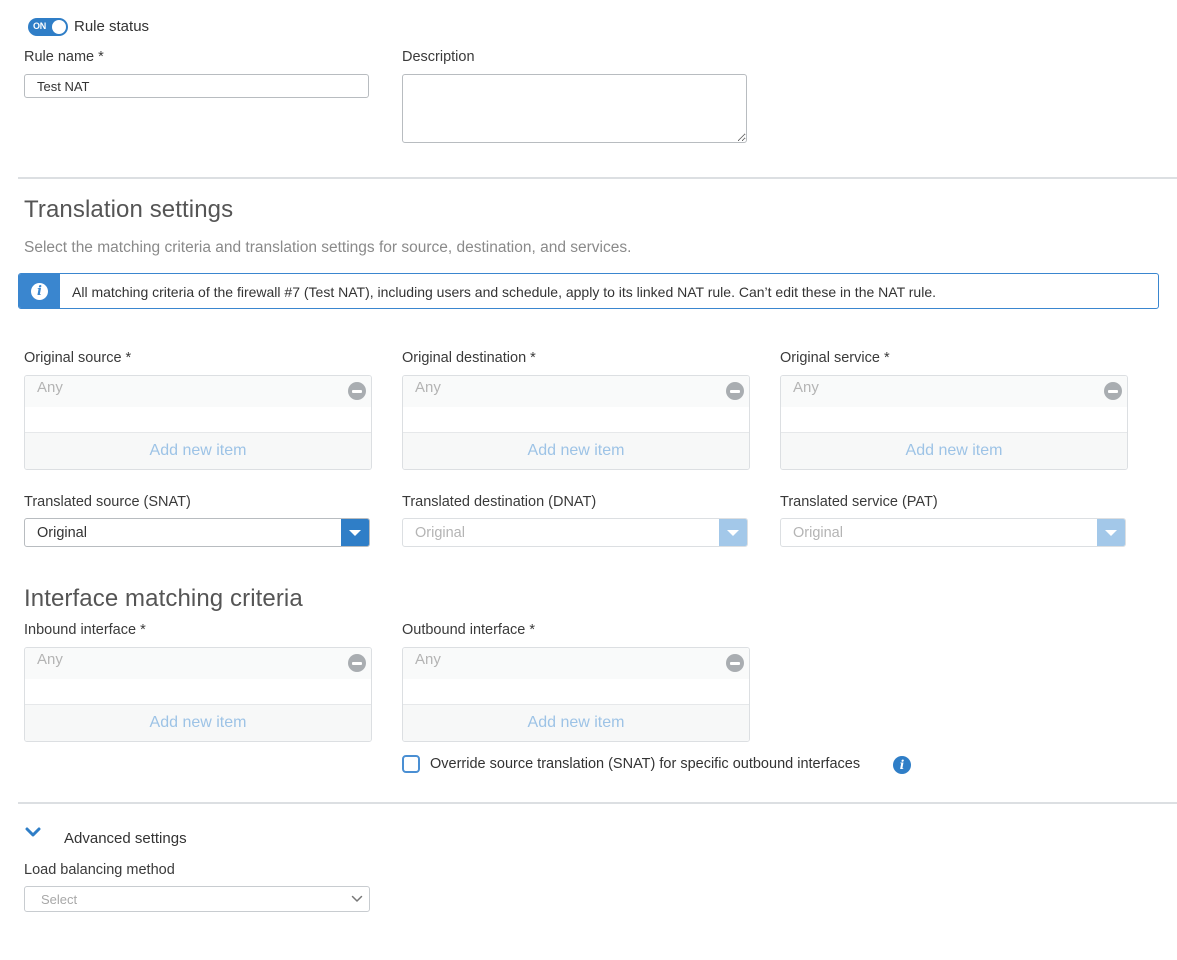 This screenshot has width=1177, height=960. I want to click on outbound-interface-list: Any Add new item, so click(576, 694).